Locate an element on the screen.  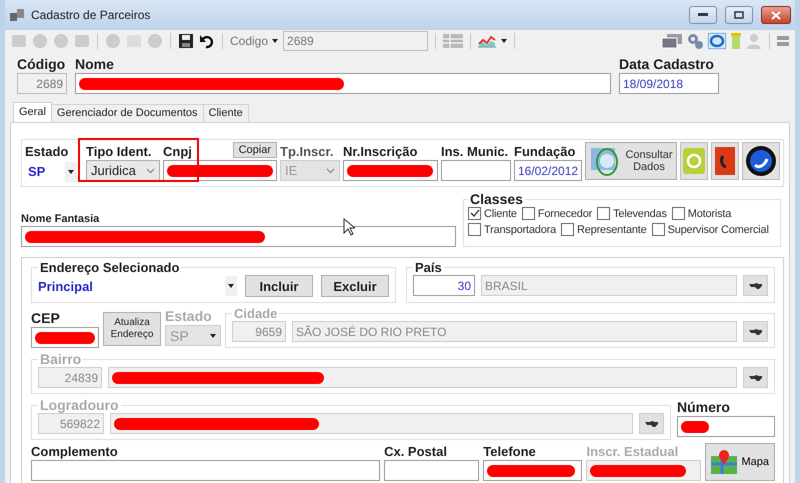
code-field: 2689 is located at coordinates (42, 83).